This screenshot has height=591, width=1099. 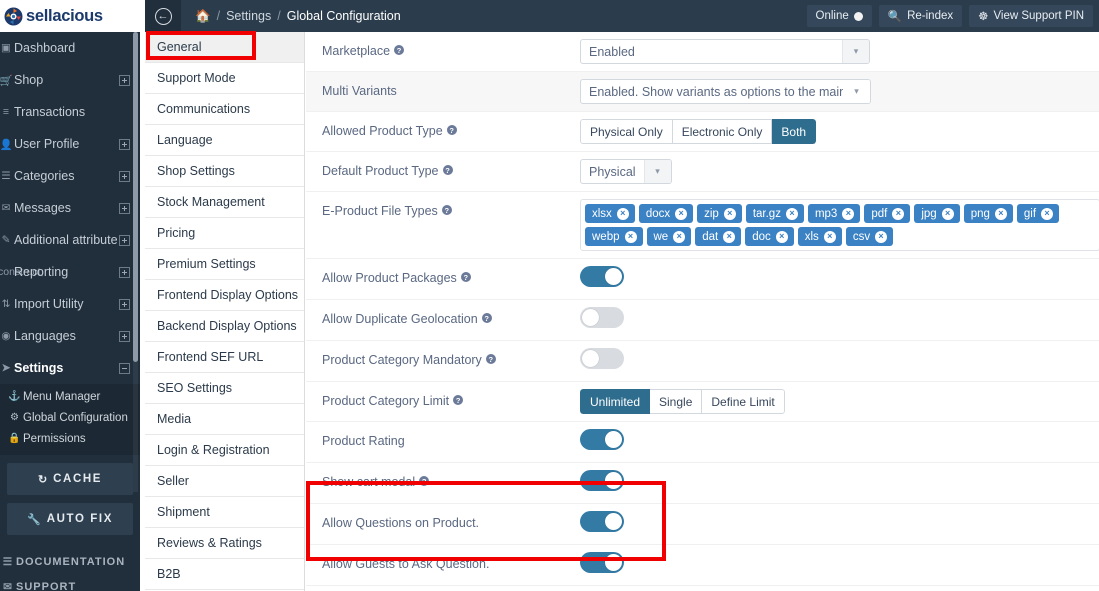 What do you see at coordinates (602, 439) in the screenshot?
I see `product-rating-toggle` at bounding box center [602, 439].